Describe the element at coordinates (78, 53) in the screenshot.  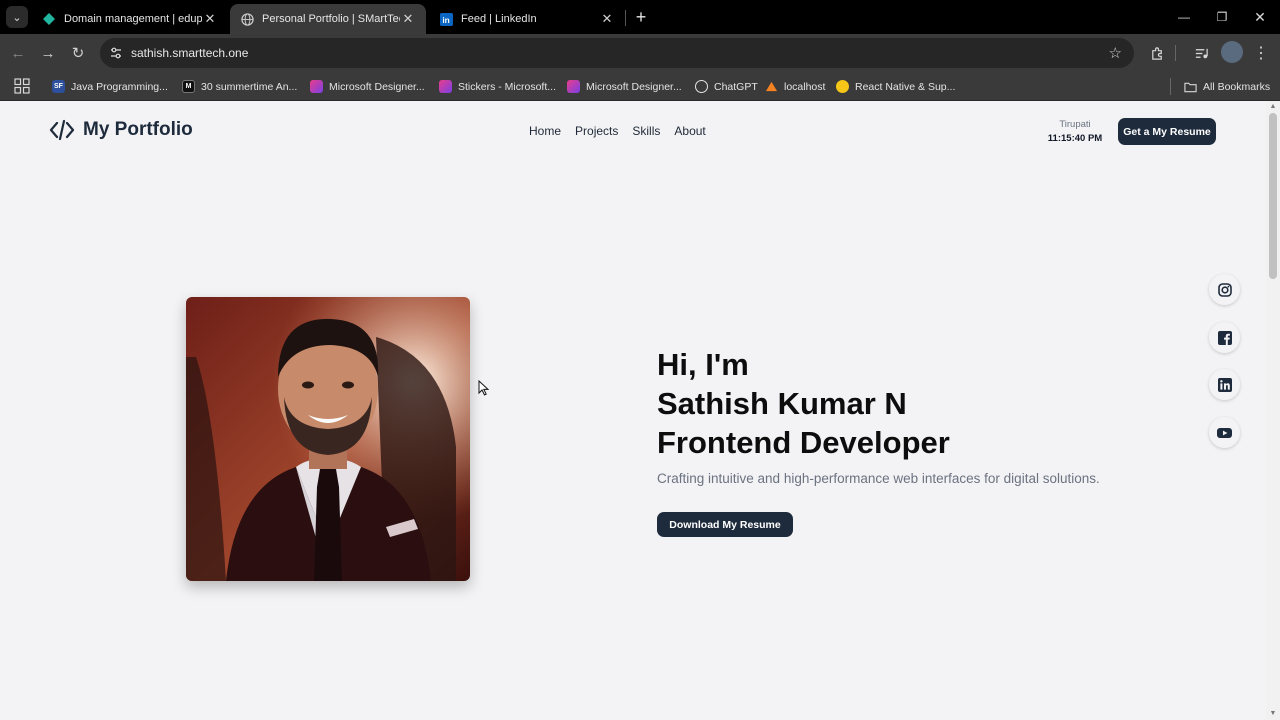
I see `reload-icon: ↻` at that location.